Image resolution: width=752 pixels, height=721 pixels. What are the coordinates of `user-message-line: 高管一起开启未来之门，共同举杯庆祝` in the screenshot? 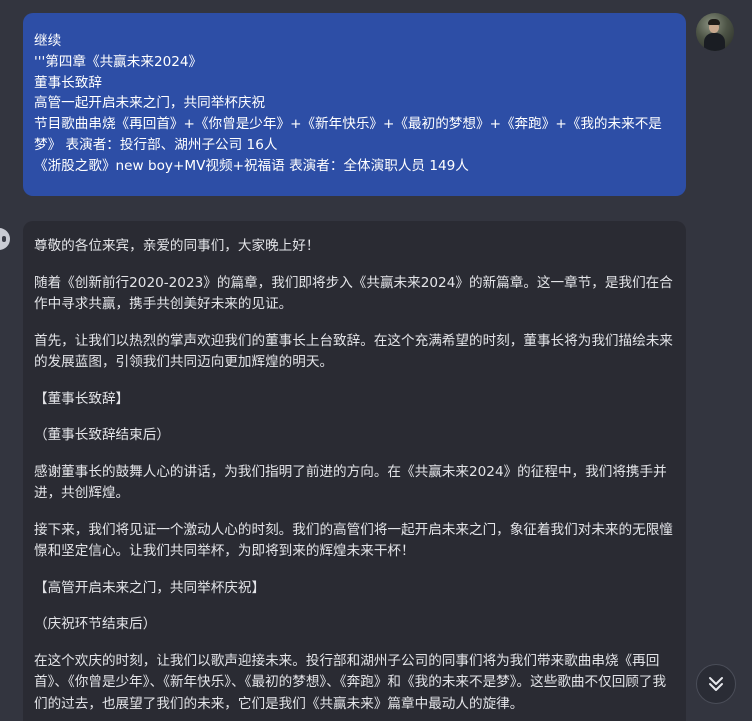 It's located at (150, 103).